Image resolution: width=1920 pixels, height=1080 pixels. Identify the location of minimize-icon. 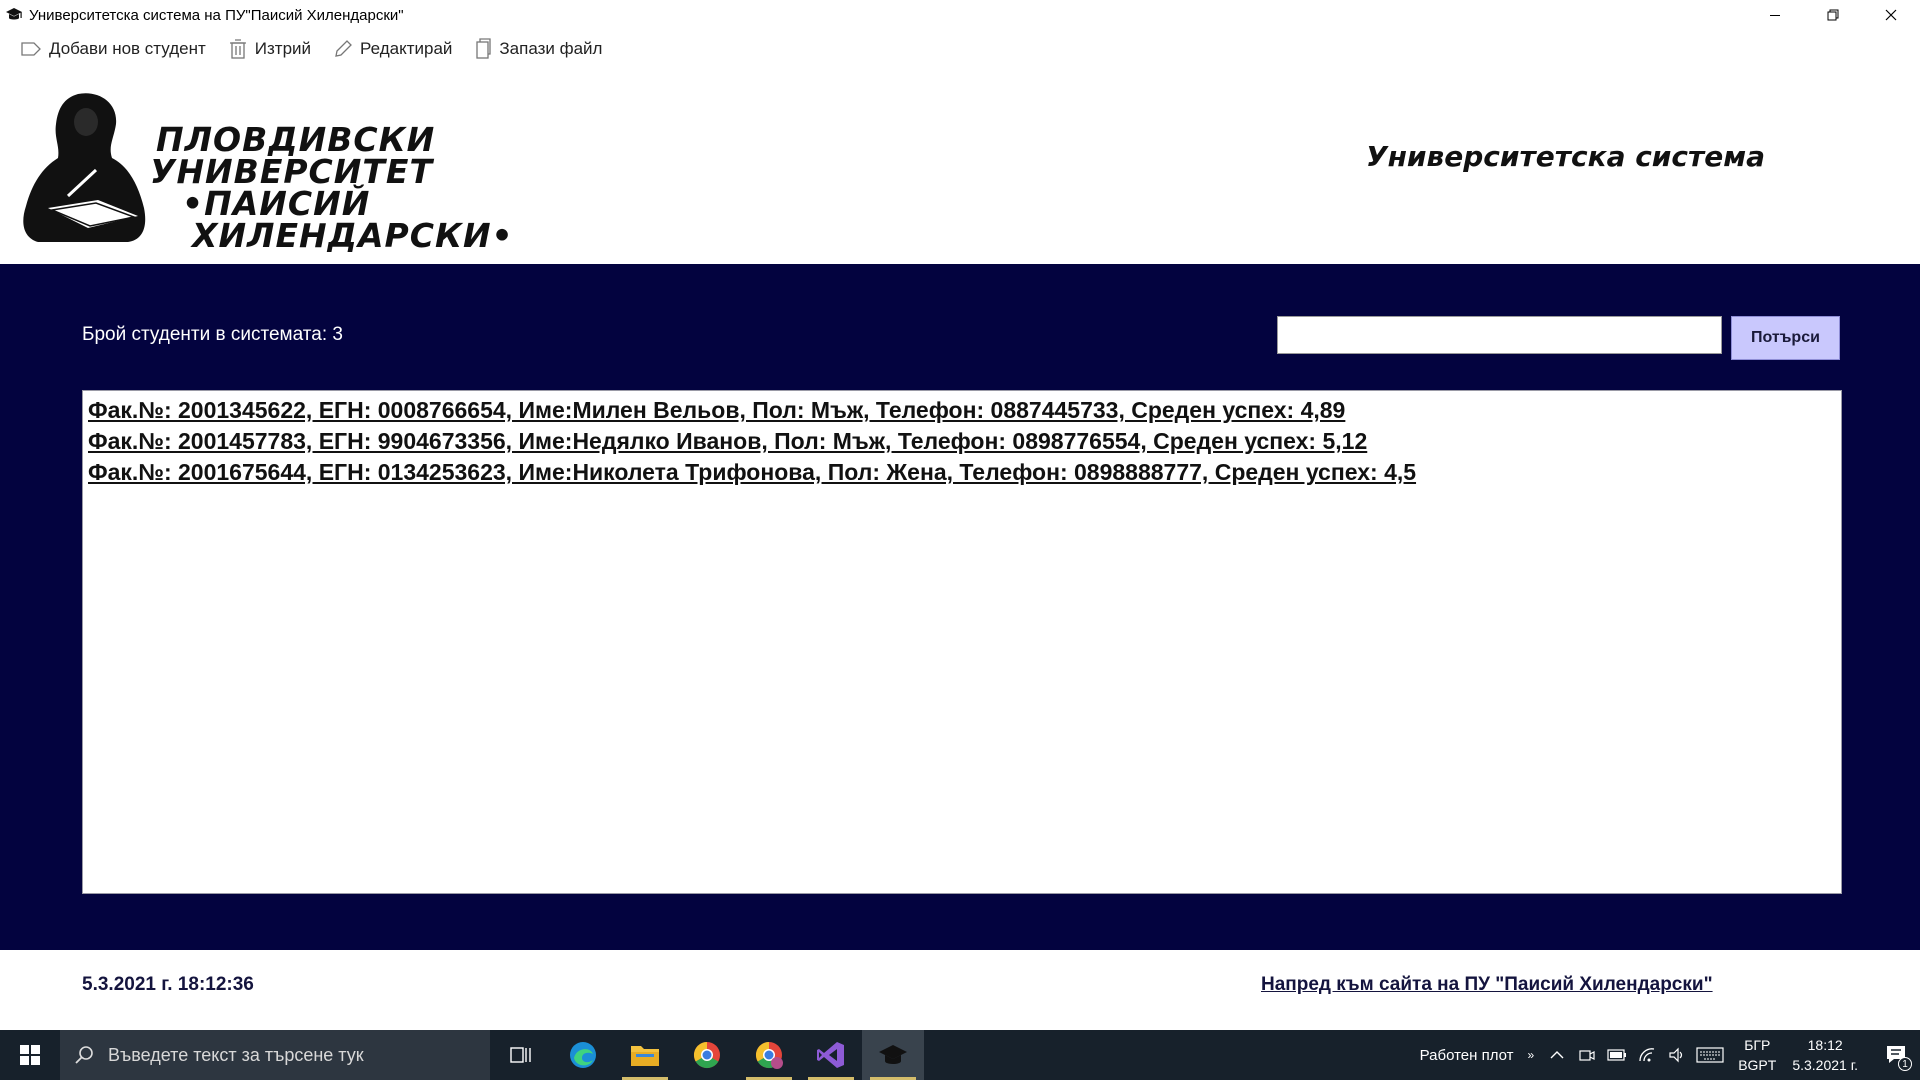
(1775, 15).